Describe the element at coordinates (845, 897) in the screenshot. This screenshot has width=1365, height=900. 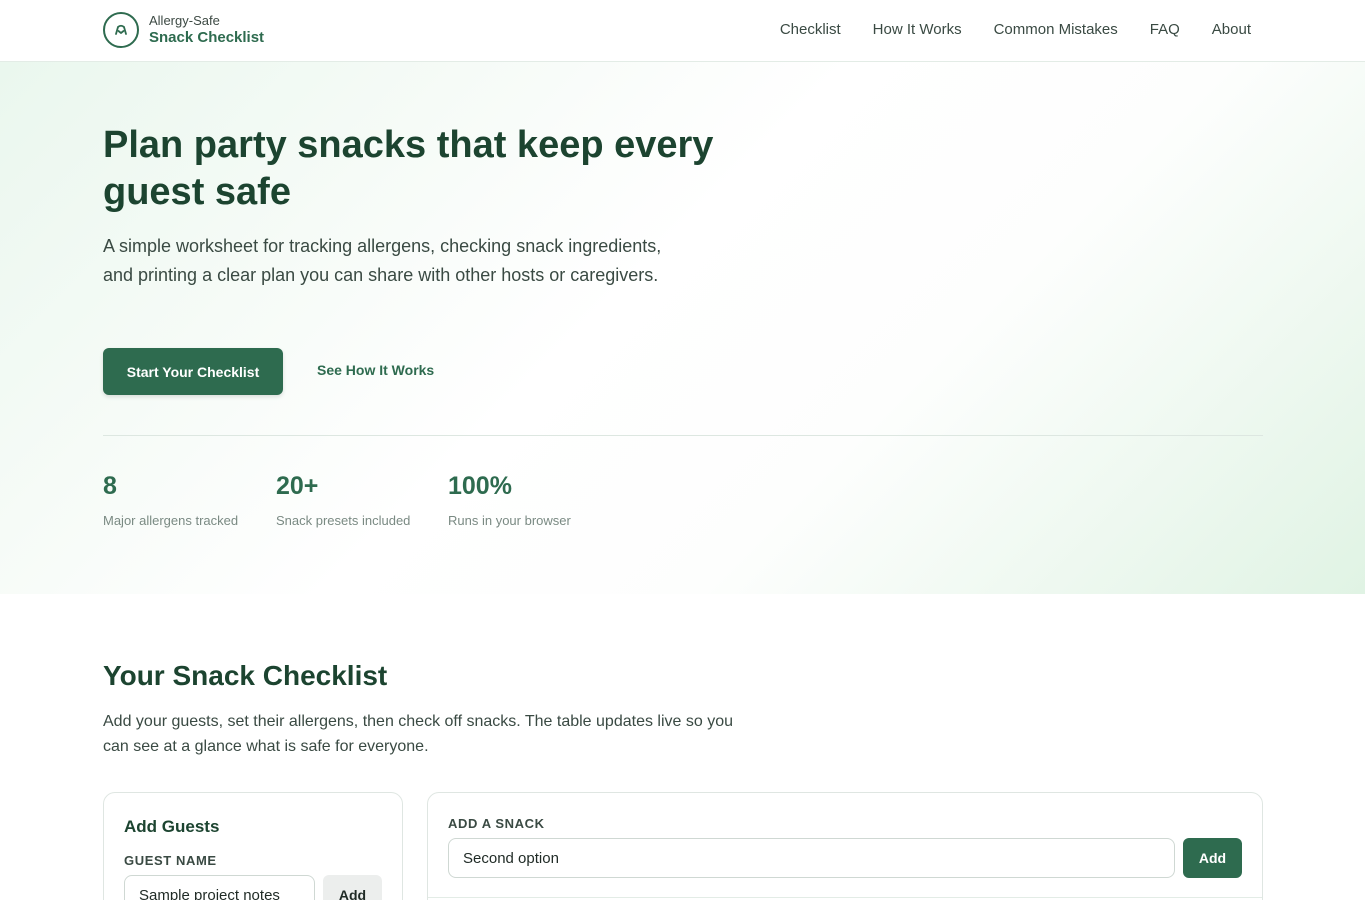
I see `snack-card-divider` at that location.